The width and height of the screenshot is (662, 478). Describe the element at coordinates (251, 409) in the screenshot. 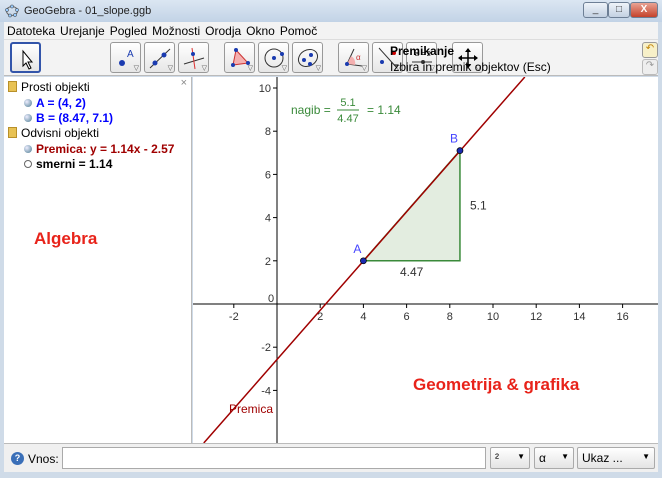

I see `line-label: Premica` at that location.